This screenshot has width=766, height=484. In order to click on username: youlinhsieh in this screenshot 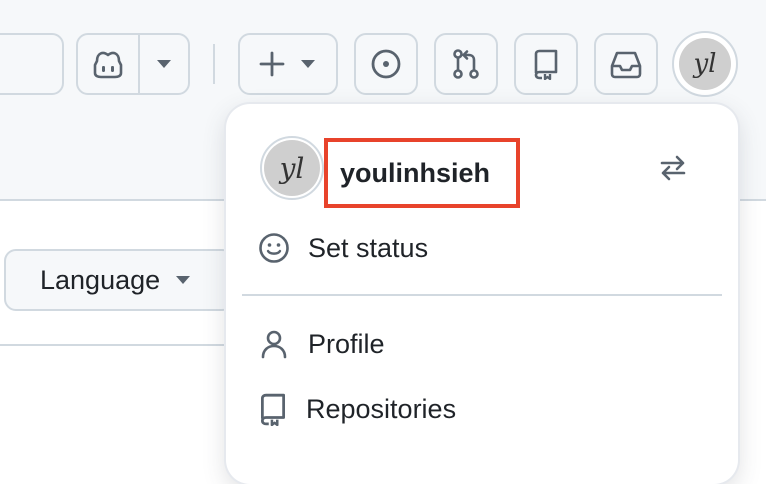, I will do `click(422, 173)`.